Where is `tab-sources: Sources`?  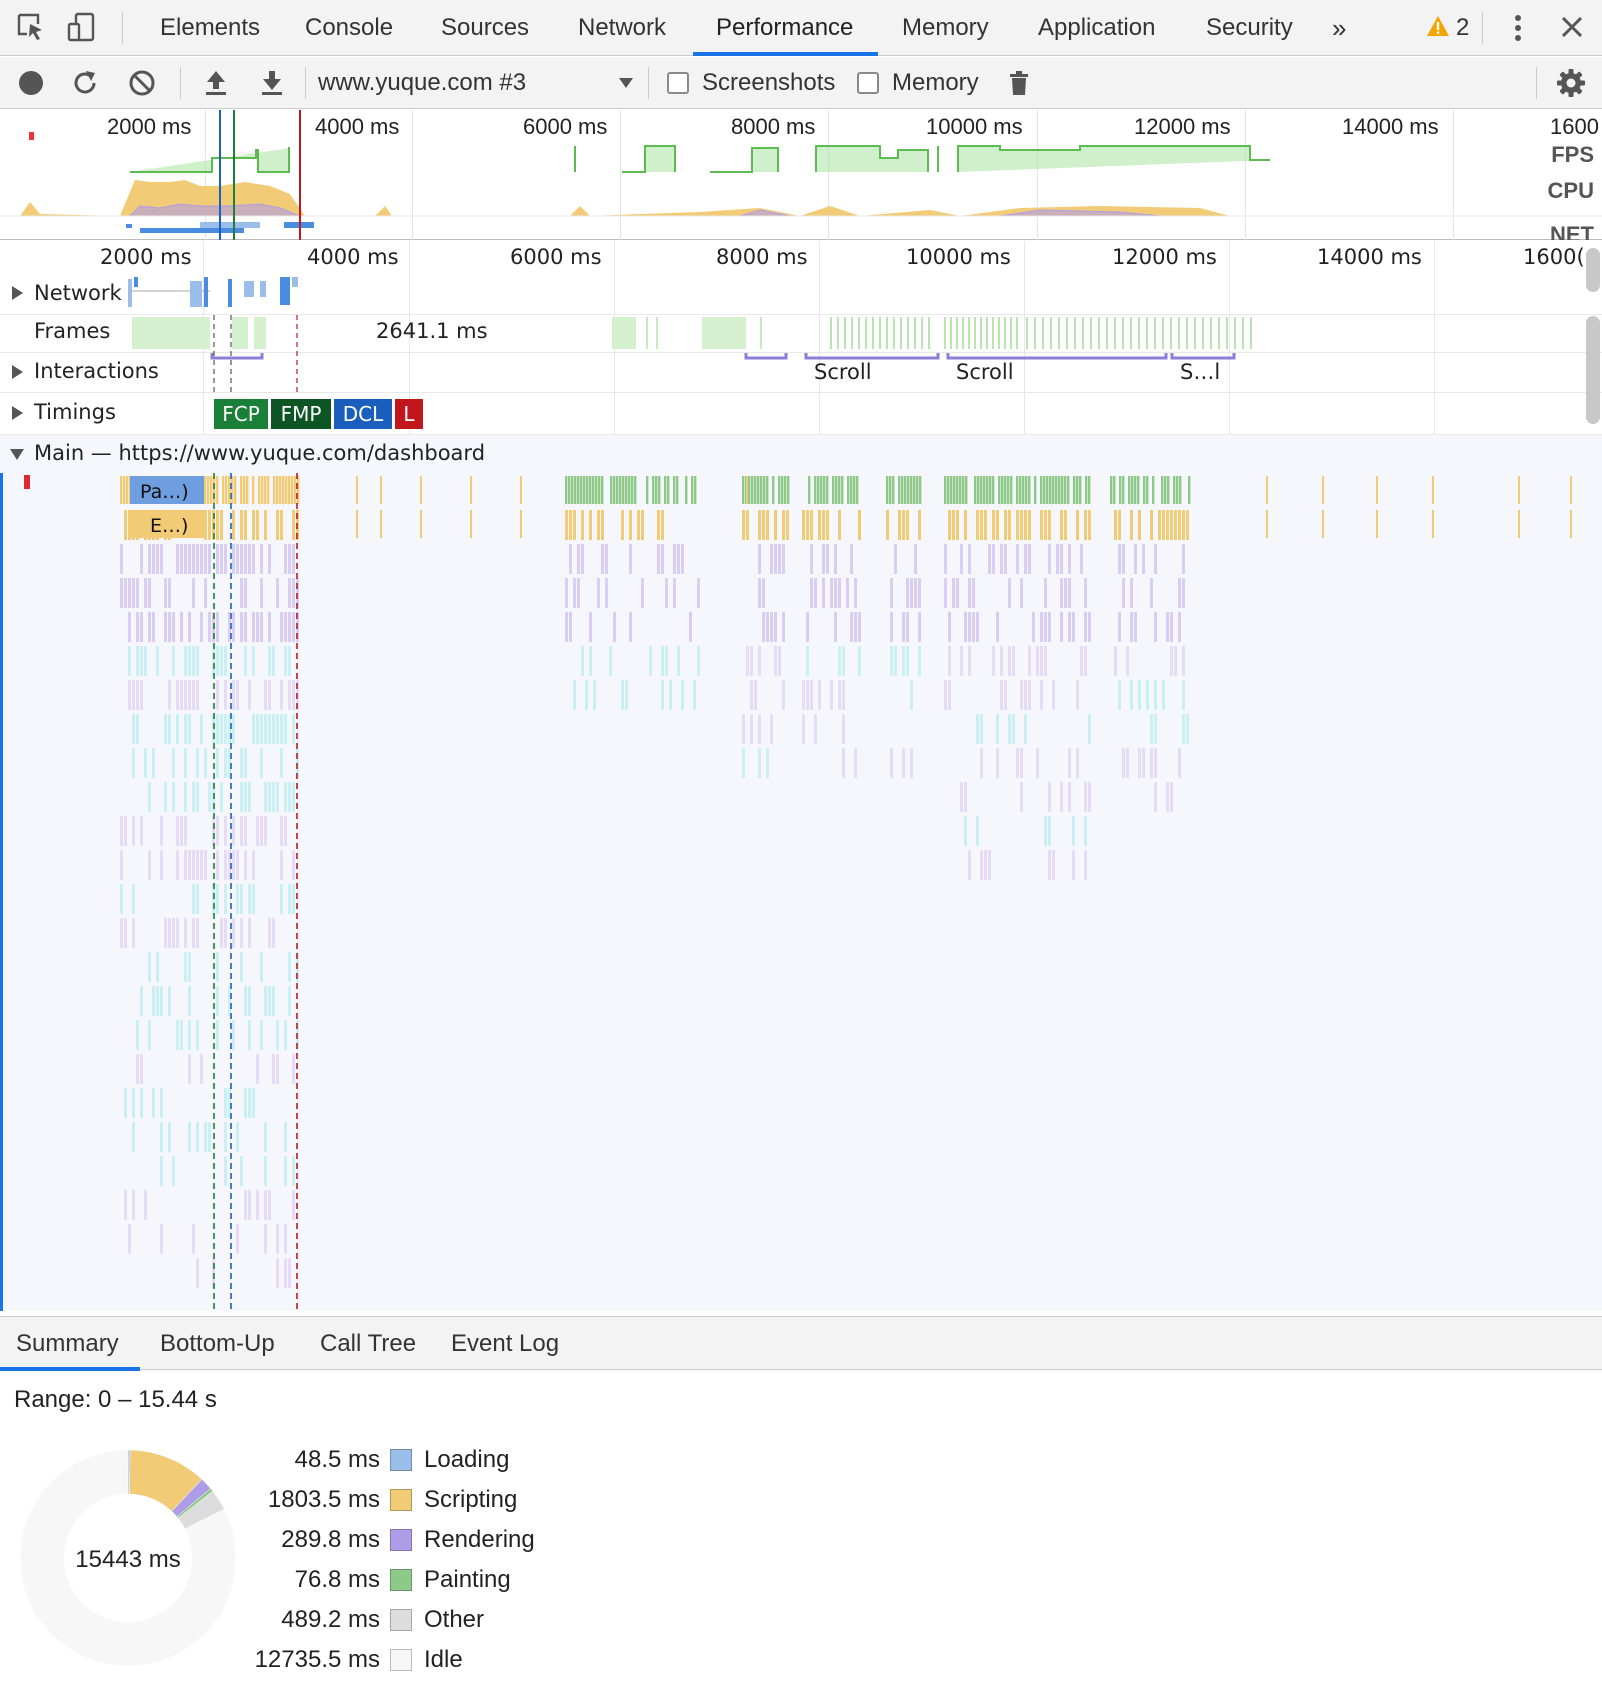 tab-sources: Sources is located at coordinates (485, 28).